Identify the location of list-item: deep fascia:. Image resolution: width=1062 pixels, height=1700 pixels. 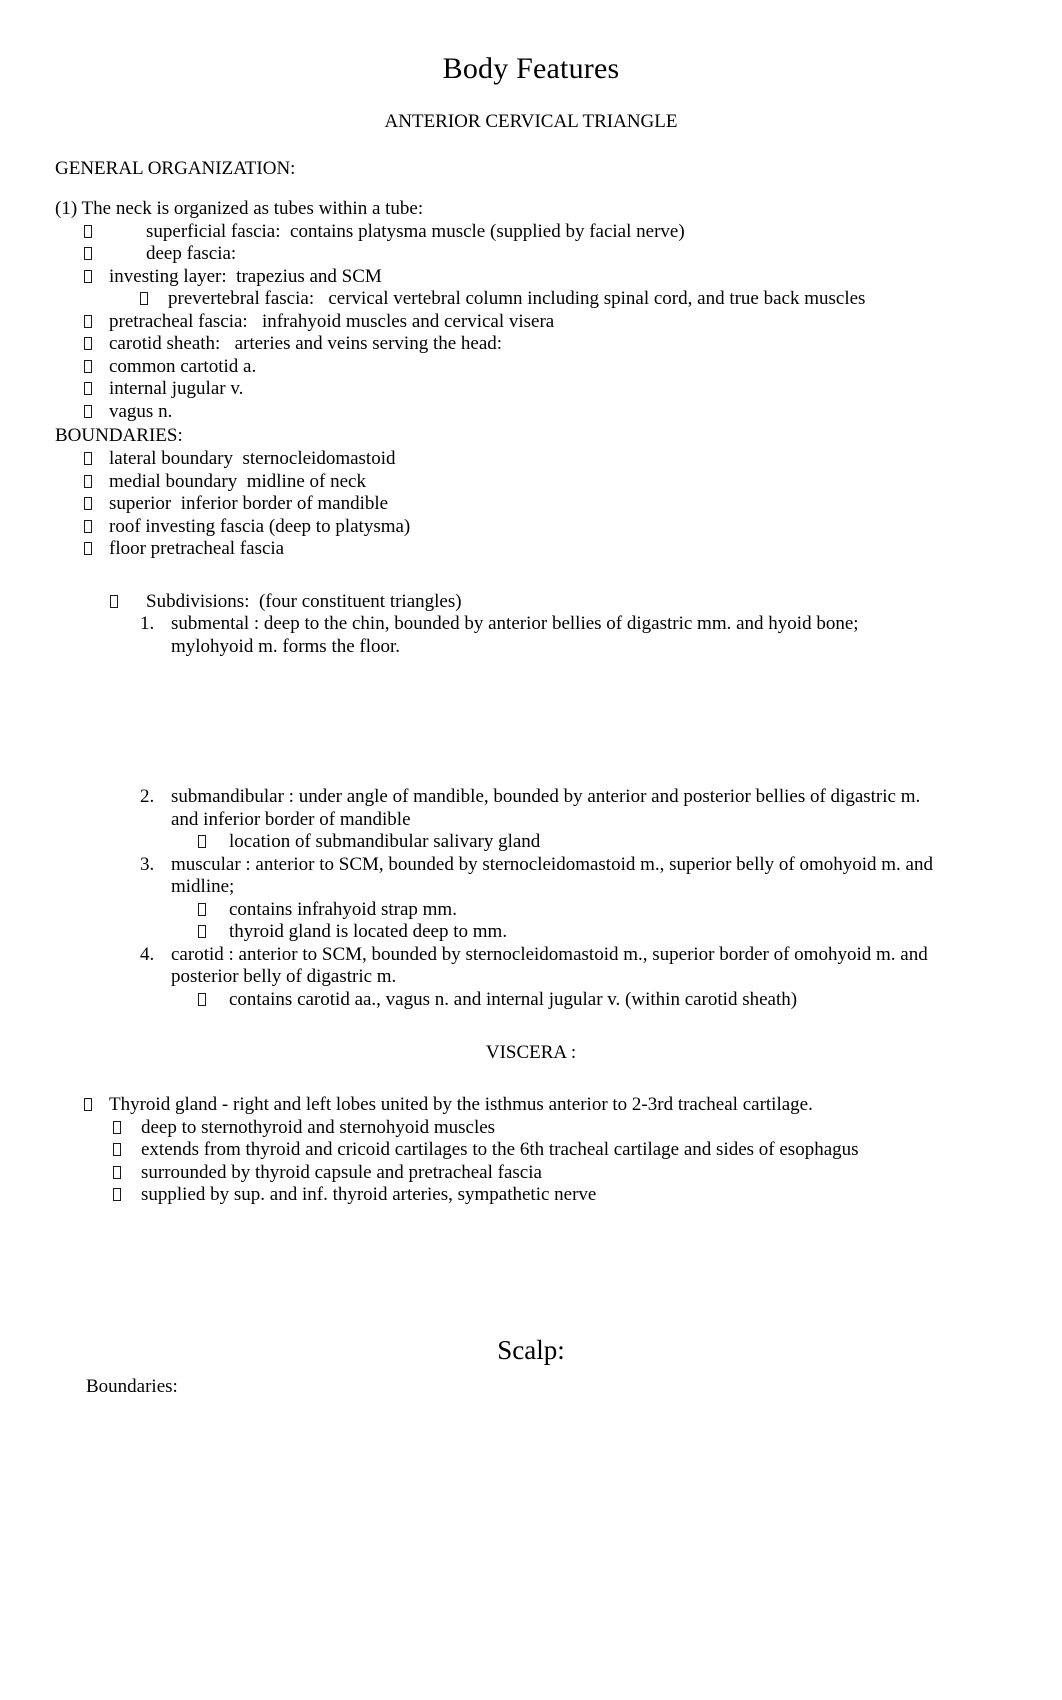
(531, 254).